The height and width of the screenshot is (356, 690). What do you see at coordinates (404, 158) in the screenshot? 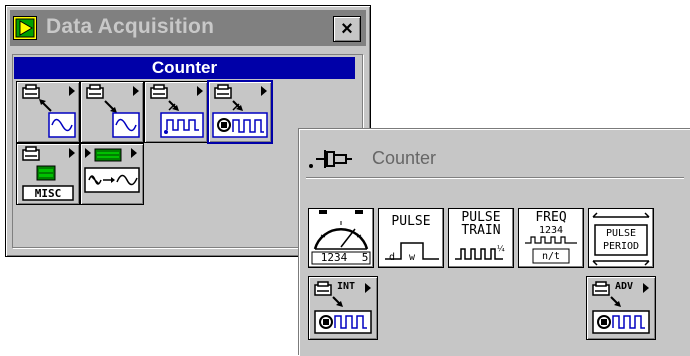
I see `counter-title: Counter` at bounding box center [404, 158].